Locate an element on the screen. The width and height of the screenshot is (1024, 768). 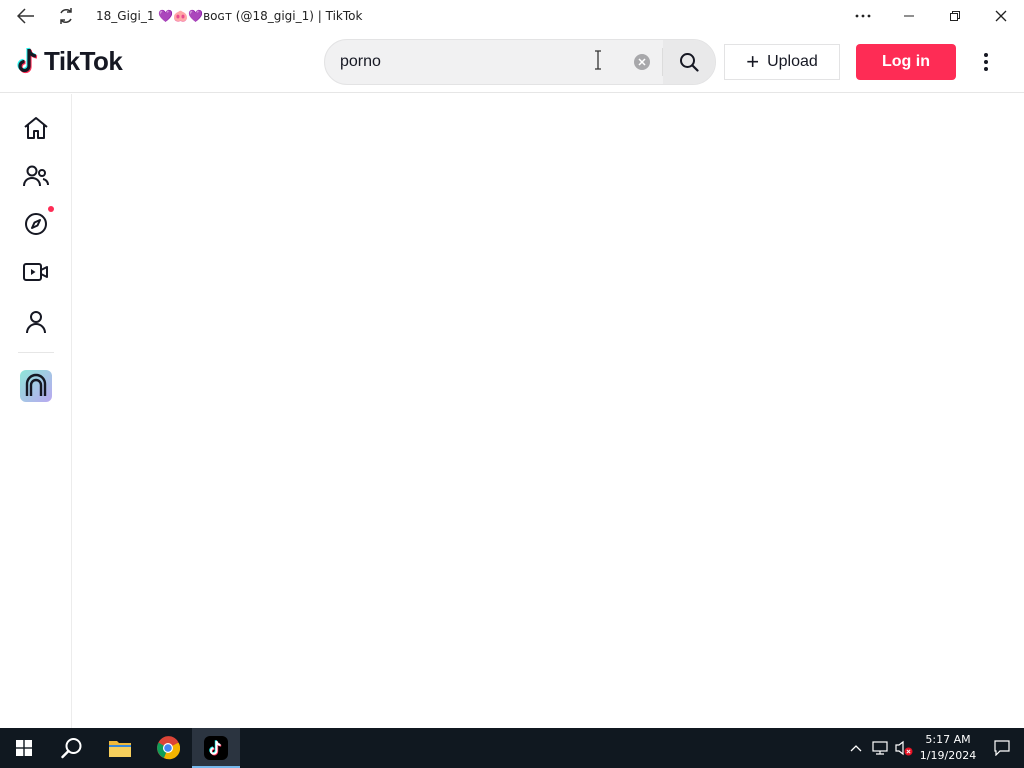
clear-search-button is located at coordinates (642, 62).